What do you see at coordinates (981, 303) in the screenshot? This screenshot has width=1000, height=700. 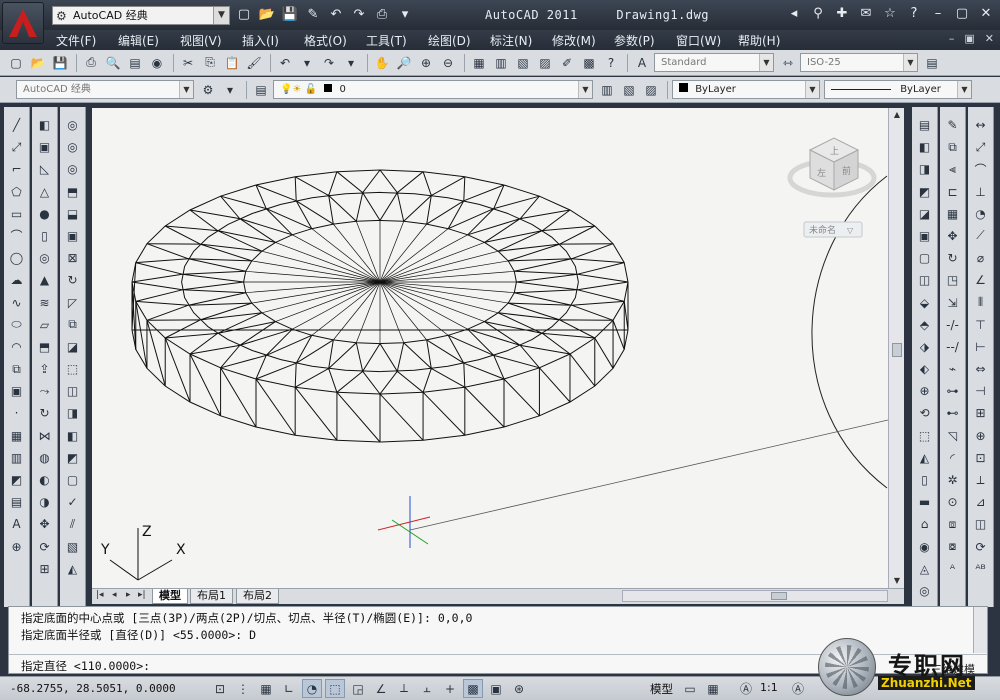 I see `quick-dim-icon: ⫴` at bounding box center [981, 303].